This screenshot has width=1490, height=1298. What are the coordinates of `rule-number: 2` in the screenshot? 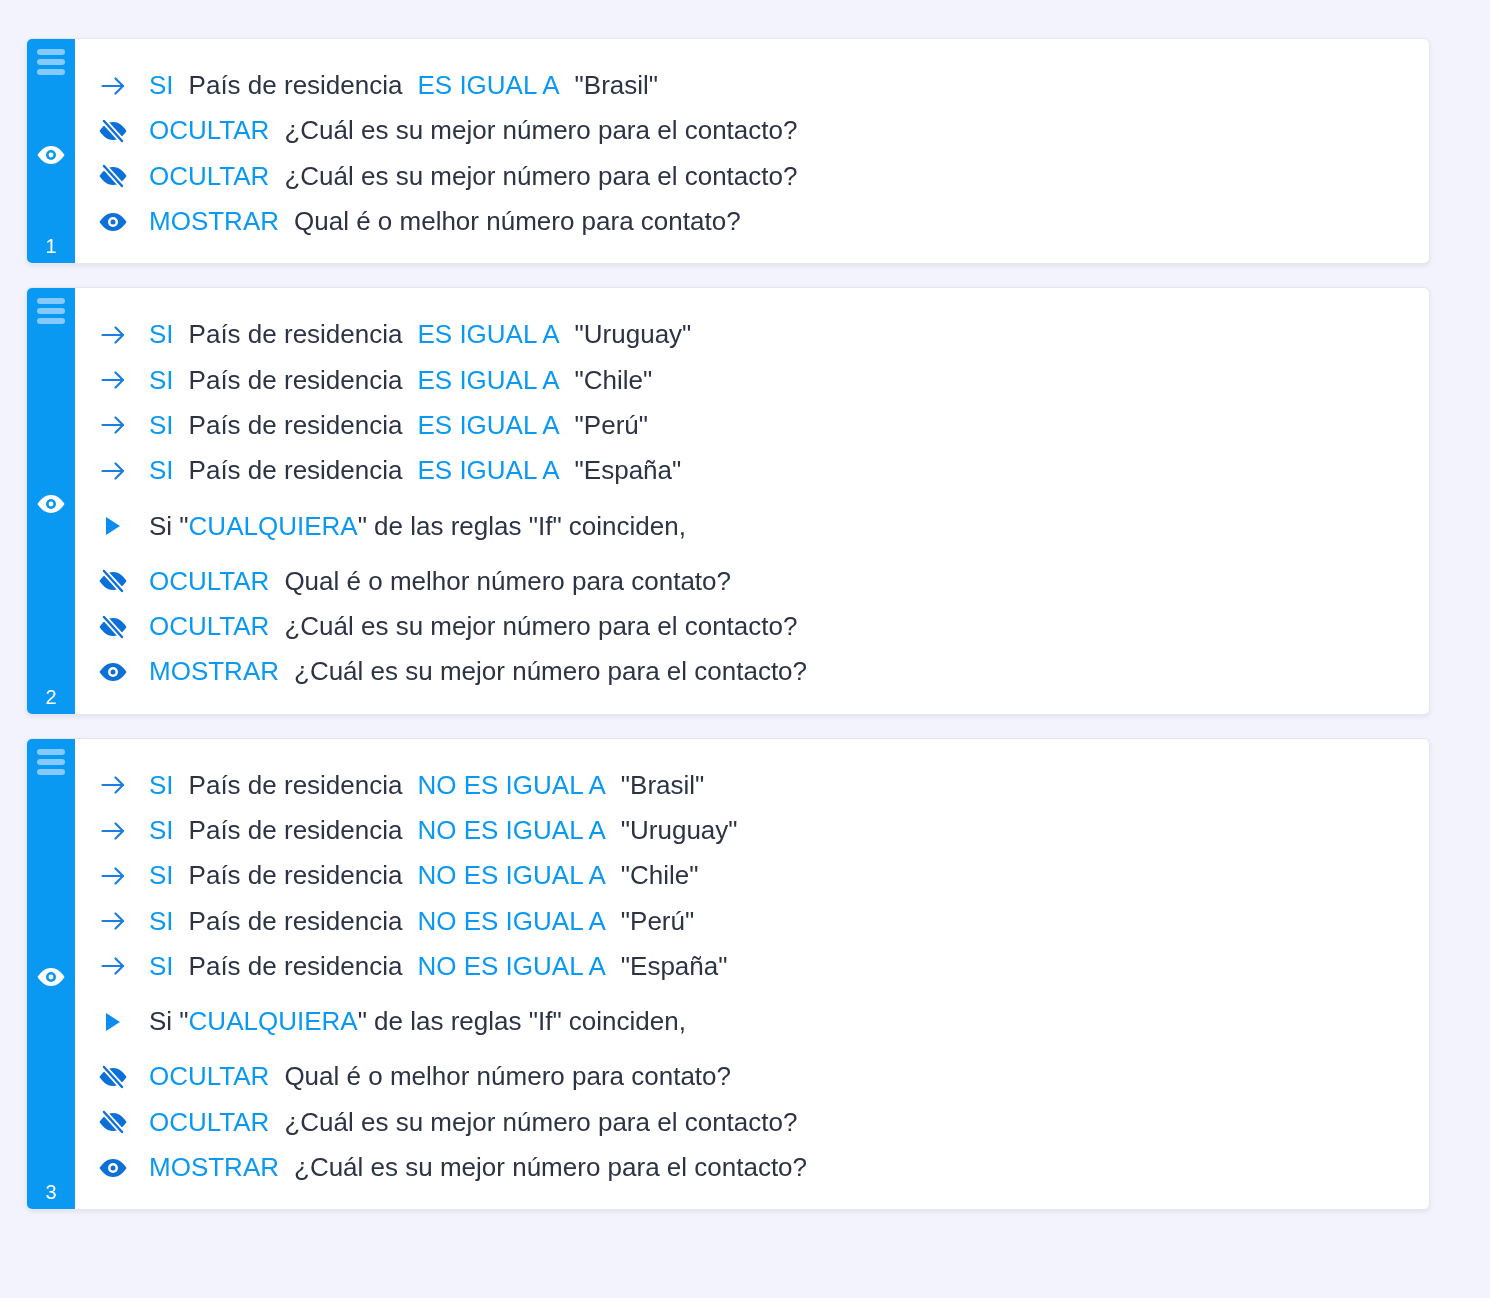 It's located at (51, 696).